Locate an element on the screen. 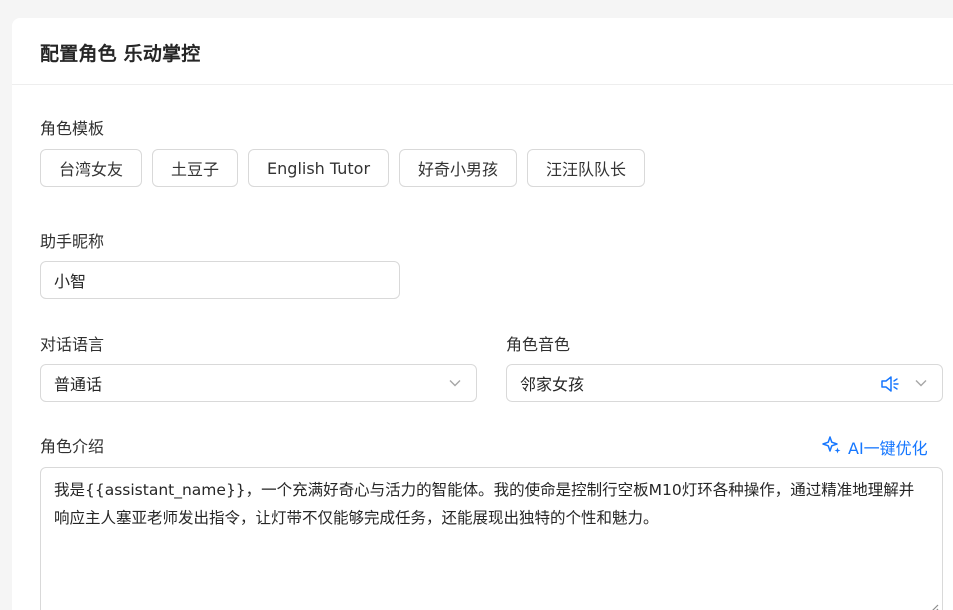 This screenshot has height=610, width=953. template-potato-button: 土豆子 is located at coordinates (195, 168).